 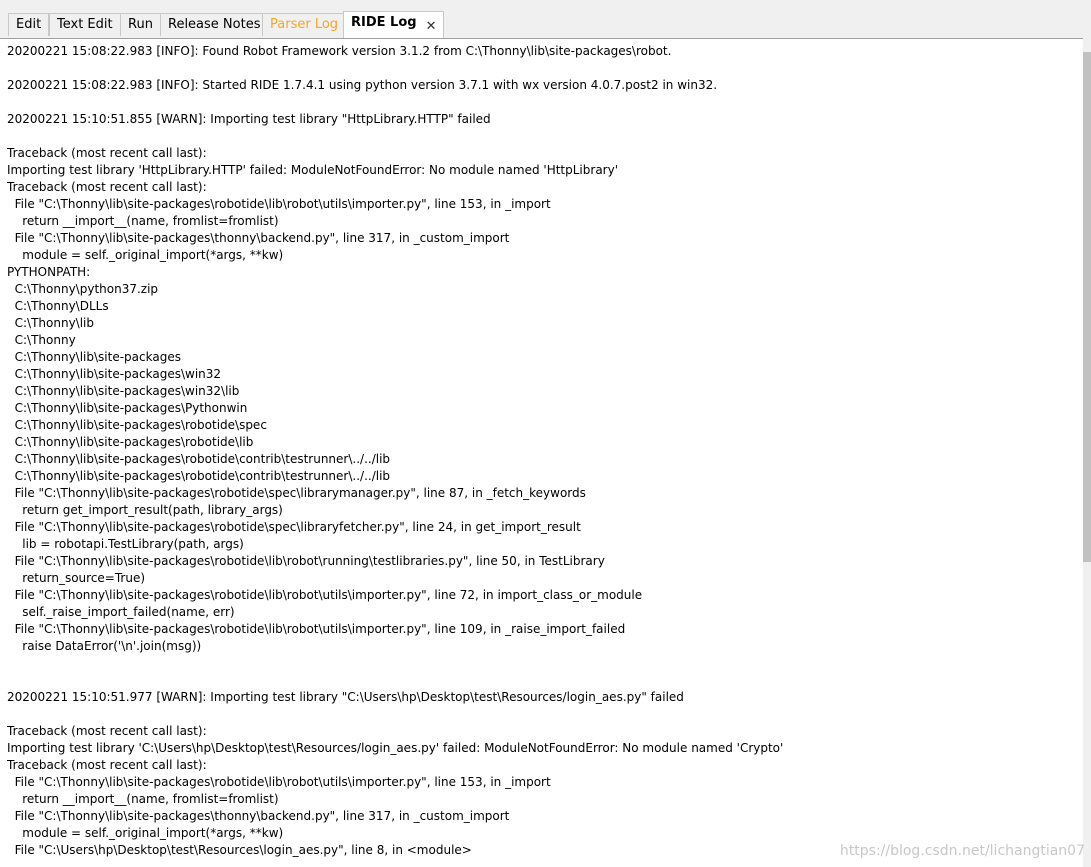 What do you see at coordinates (114, 374) in the screenshot?
I see `log-line: C:\Thonny\lib\site-packages\win32` at bounding box center [114, 374].